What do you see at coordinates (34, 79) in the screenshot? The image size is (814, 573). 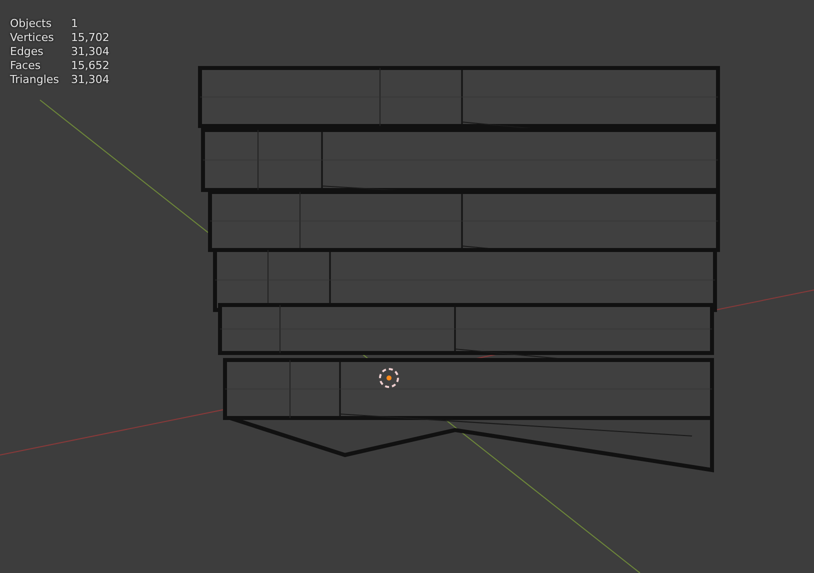 I see `stat-label: Triangles` at bounding box center [34, 79].